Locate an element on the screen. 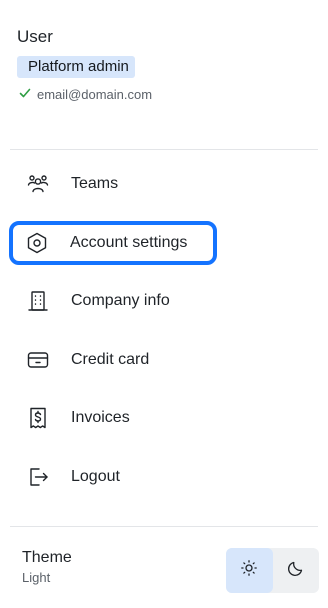  receipt-dollar-icon is located at coordinates (38, 418).